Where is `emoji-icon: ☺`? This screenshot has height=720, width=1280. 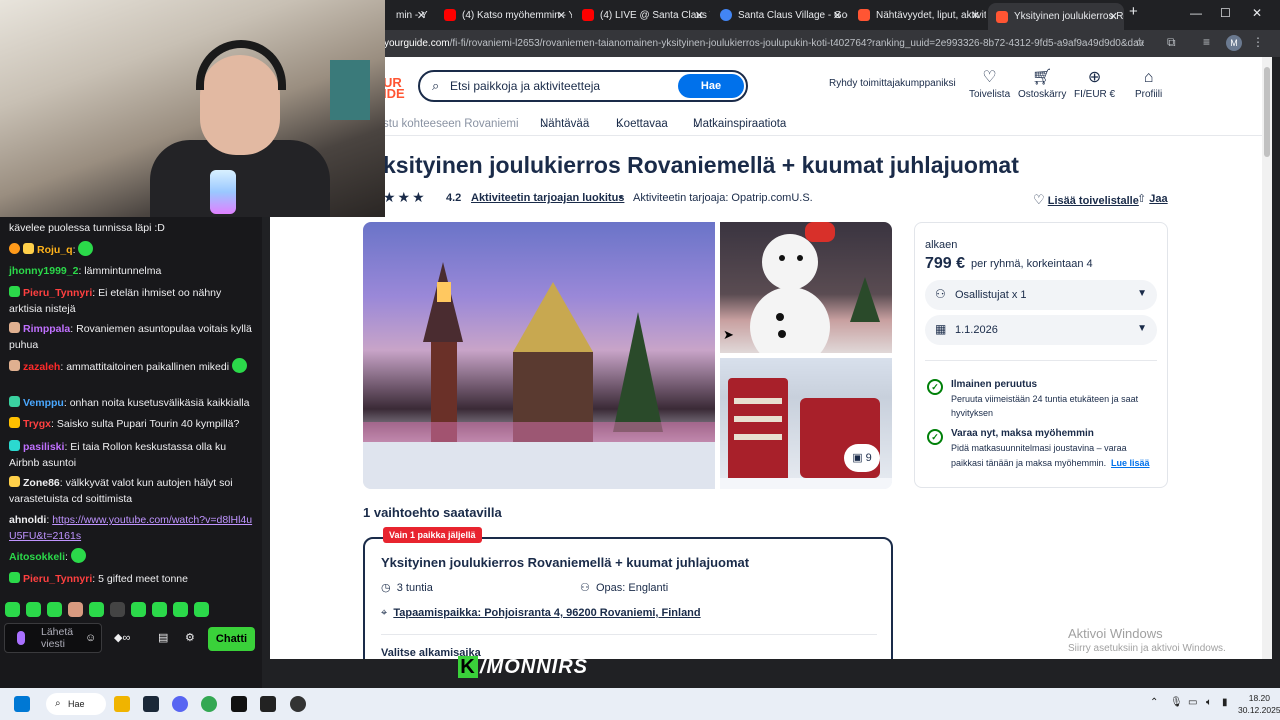 emoji-icon: ☺ is located at coordinates (90, 638).